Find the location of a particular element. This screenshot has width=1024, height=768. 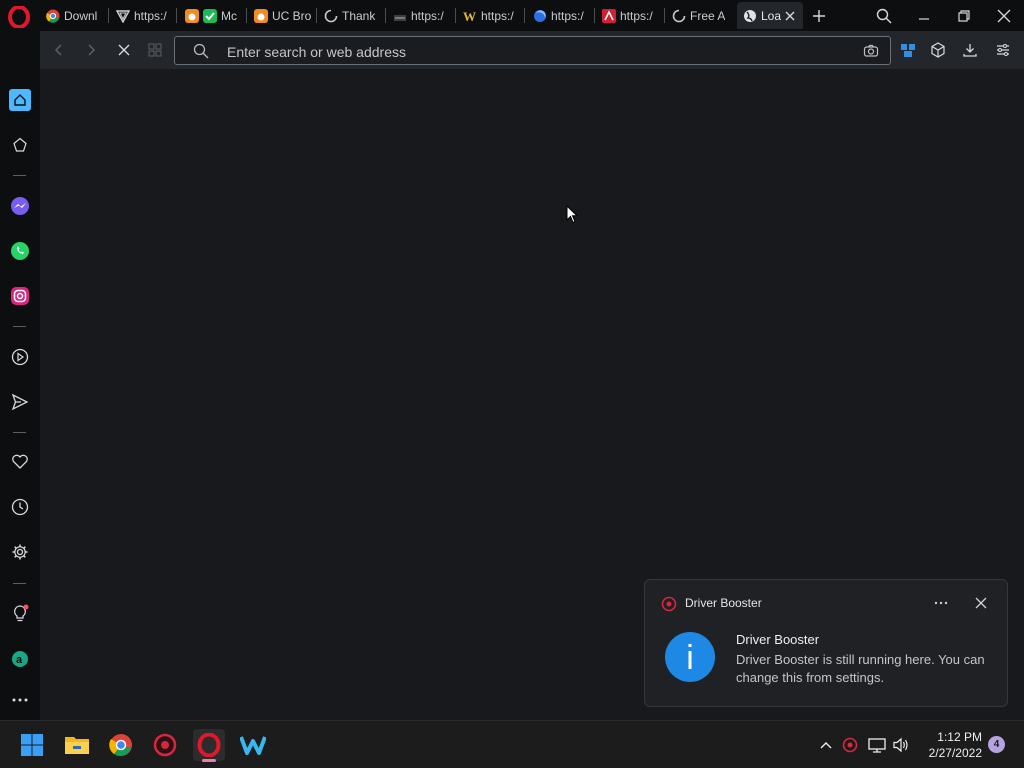

toast-app-name: Driver Booster is located at coordinates (723, 603).